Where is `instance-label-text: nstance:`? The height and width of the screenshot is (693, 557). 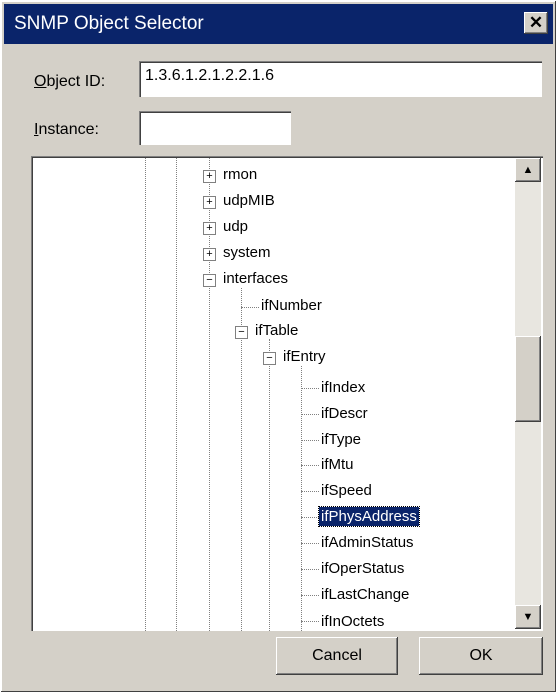 instance-label-text: nstance: is located at coordinates (68, 129).